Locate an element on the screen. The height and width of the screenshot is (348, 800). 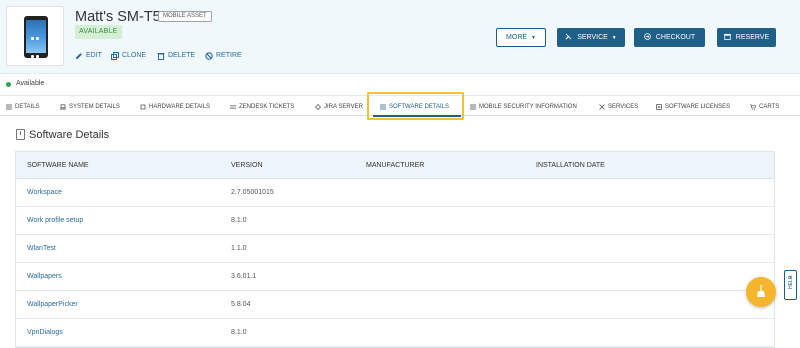
ban-icon is located at coordinates (209, 56).